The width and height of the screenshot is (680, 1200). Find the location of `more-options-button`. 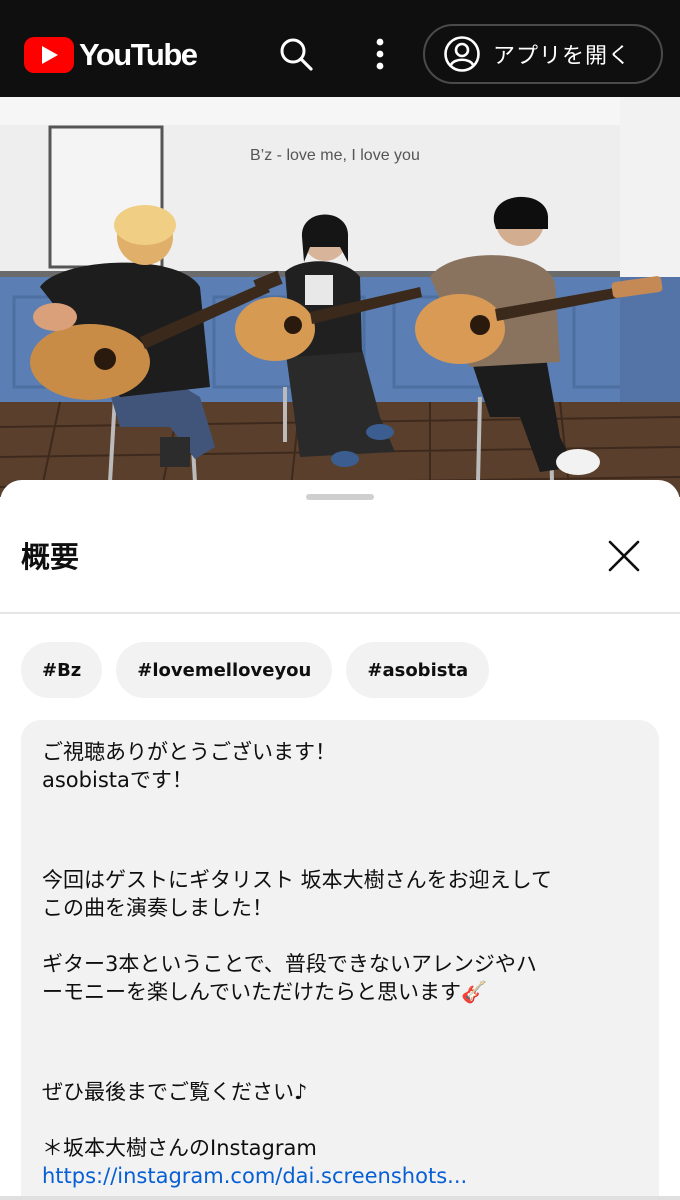

more-options-button is located at coordinates (380, 54).